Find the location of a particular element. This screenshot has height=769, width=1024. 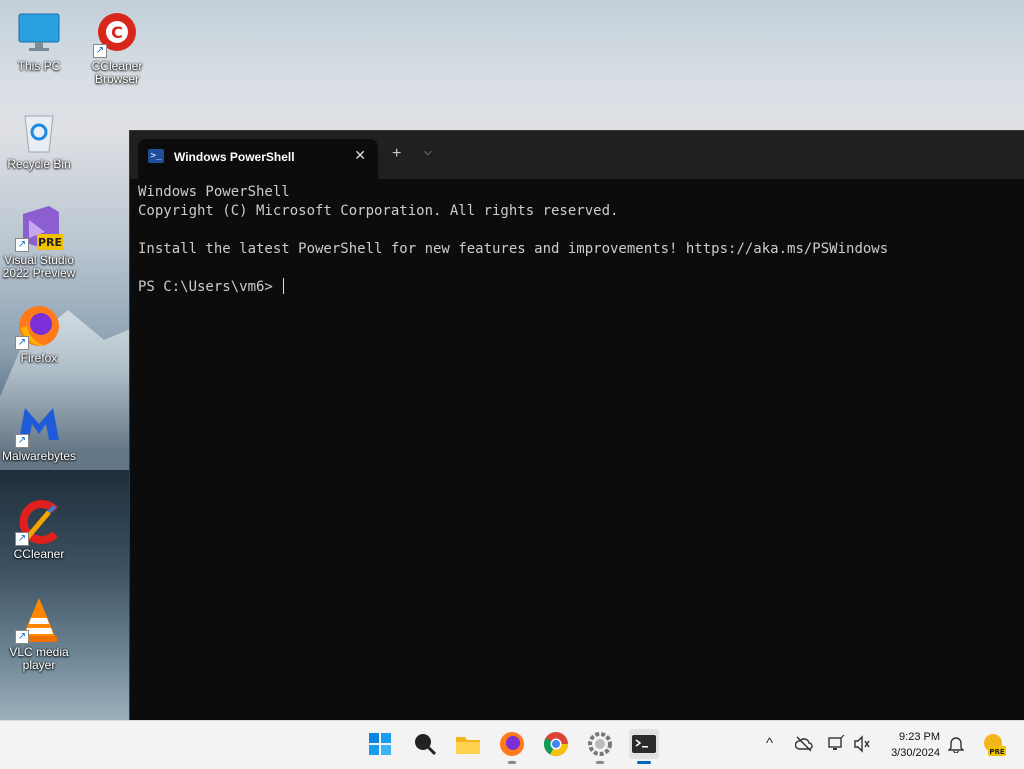

cloud-offline-icon is located at coordinates (804, 744).